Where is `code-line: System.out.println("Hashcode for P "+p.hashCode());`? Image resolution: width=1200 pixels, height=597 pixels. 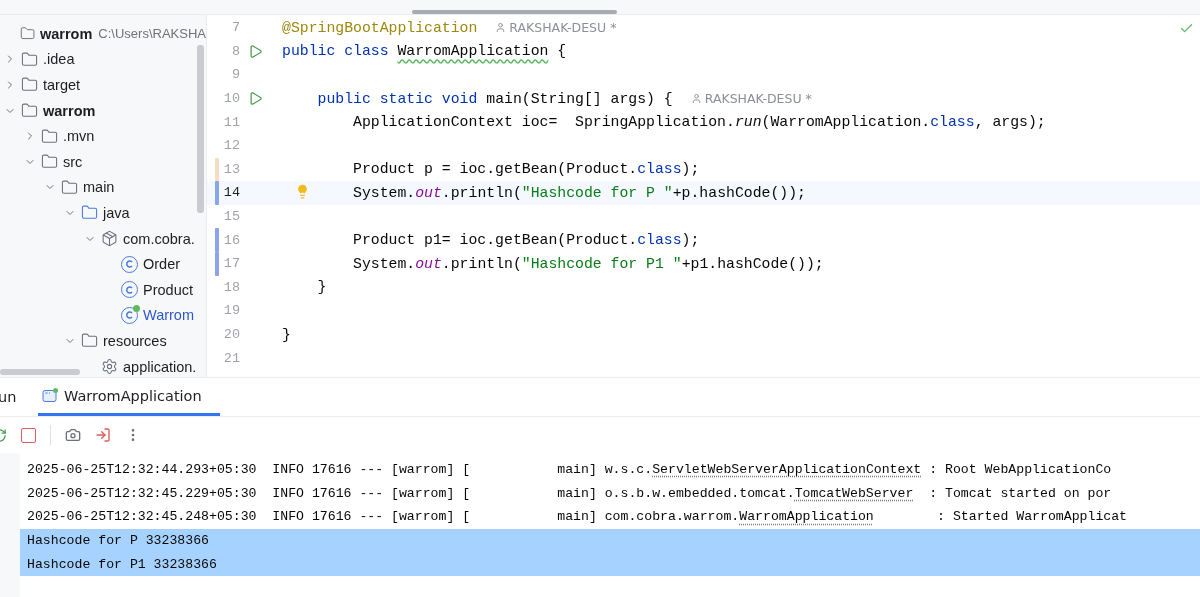
code-line: System.out.println("Hashcode for P "+p.hashCode()); is located at coordinates (579, 192).